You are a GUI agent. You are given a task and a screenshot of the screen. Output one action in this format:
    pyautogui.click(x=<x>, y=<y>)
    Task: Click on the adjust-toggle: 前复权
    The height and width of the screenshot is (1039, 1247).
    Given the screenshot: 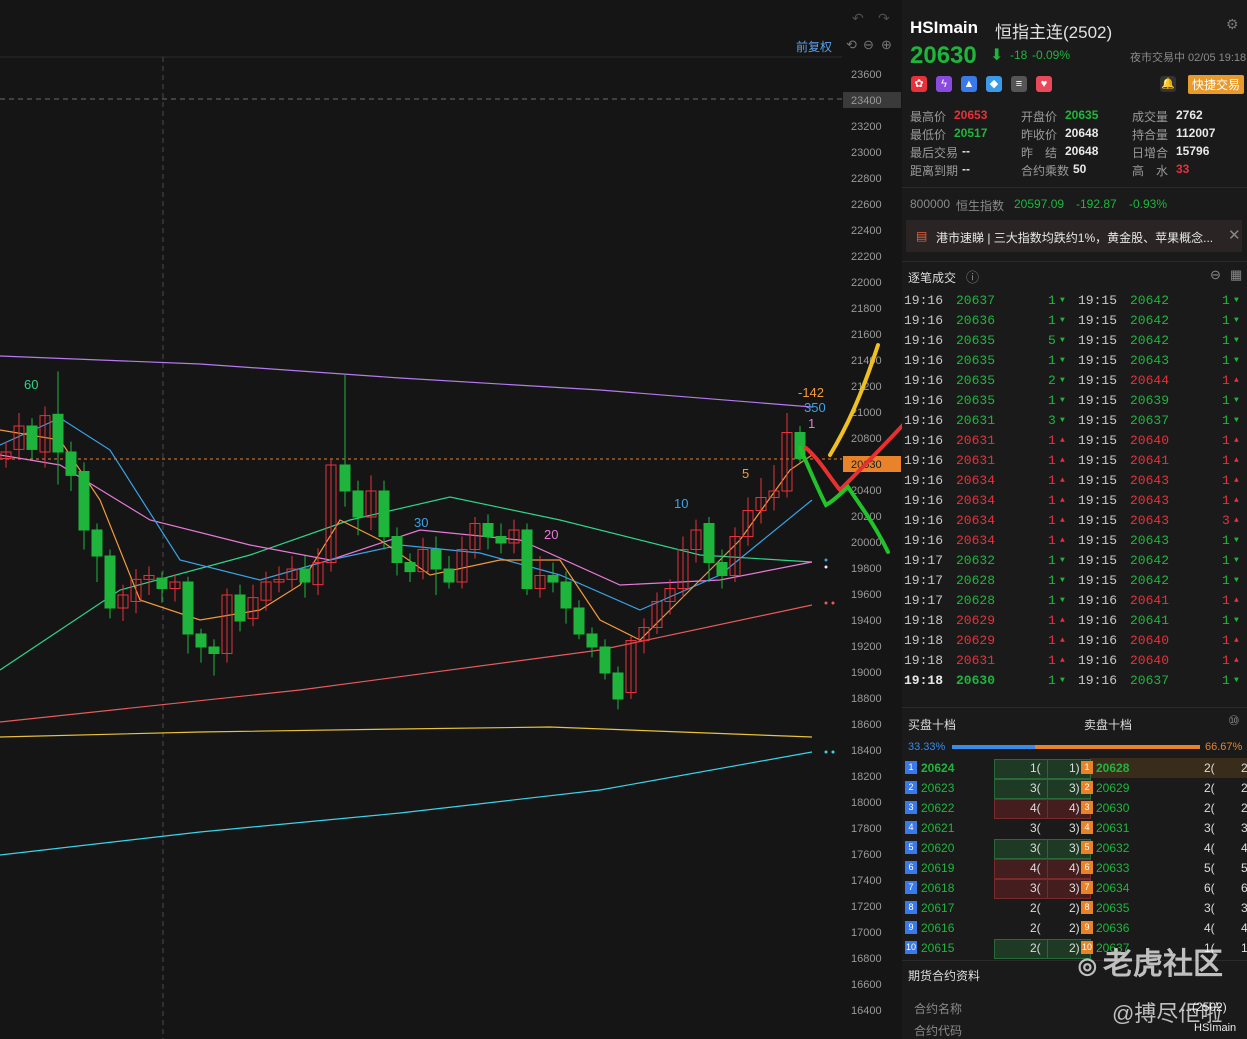 What is the action you would take?
    pyautogui.click(x=814, y=46)
    